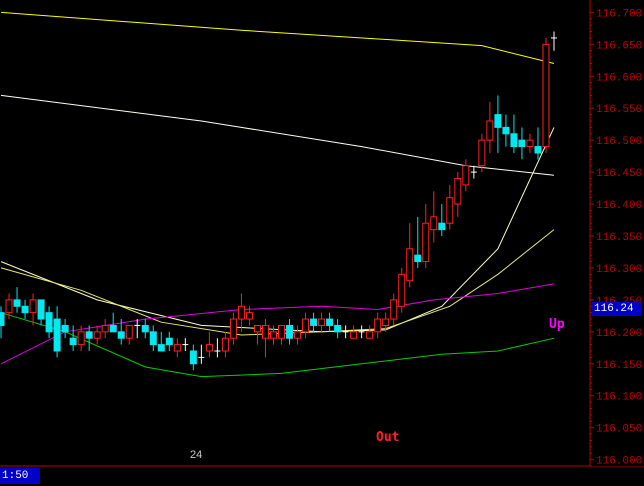 This screenshot has width=644, height=486. Describe the element at coordinates (619, 270) in the screenshot. I see `price-tick-label: 116.300` at that location.